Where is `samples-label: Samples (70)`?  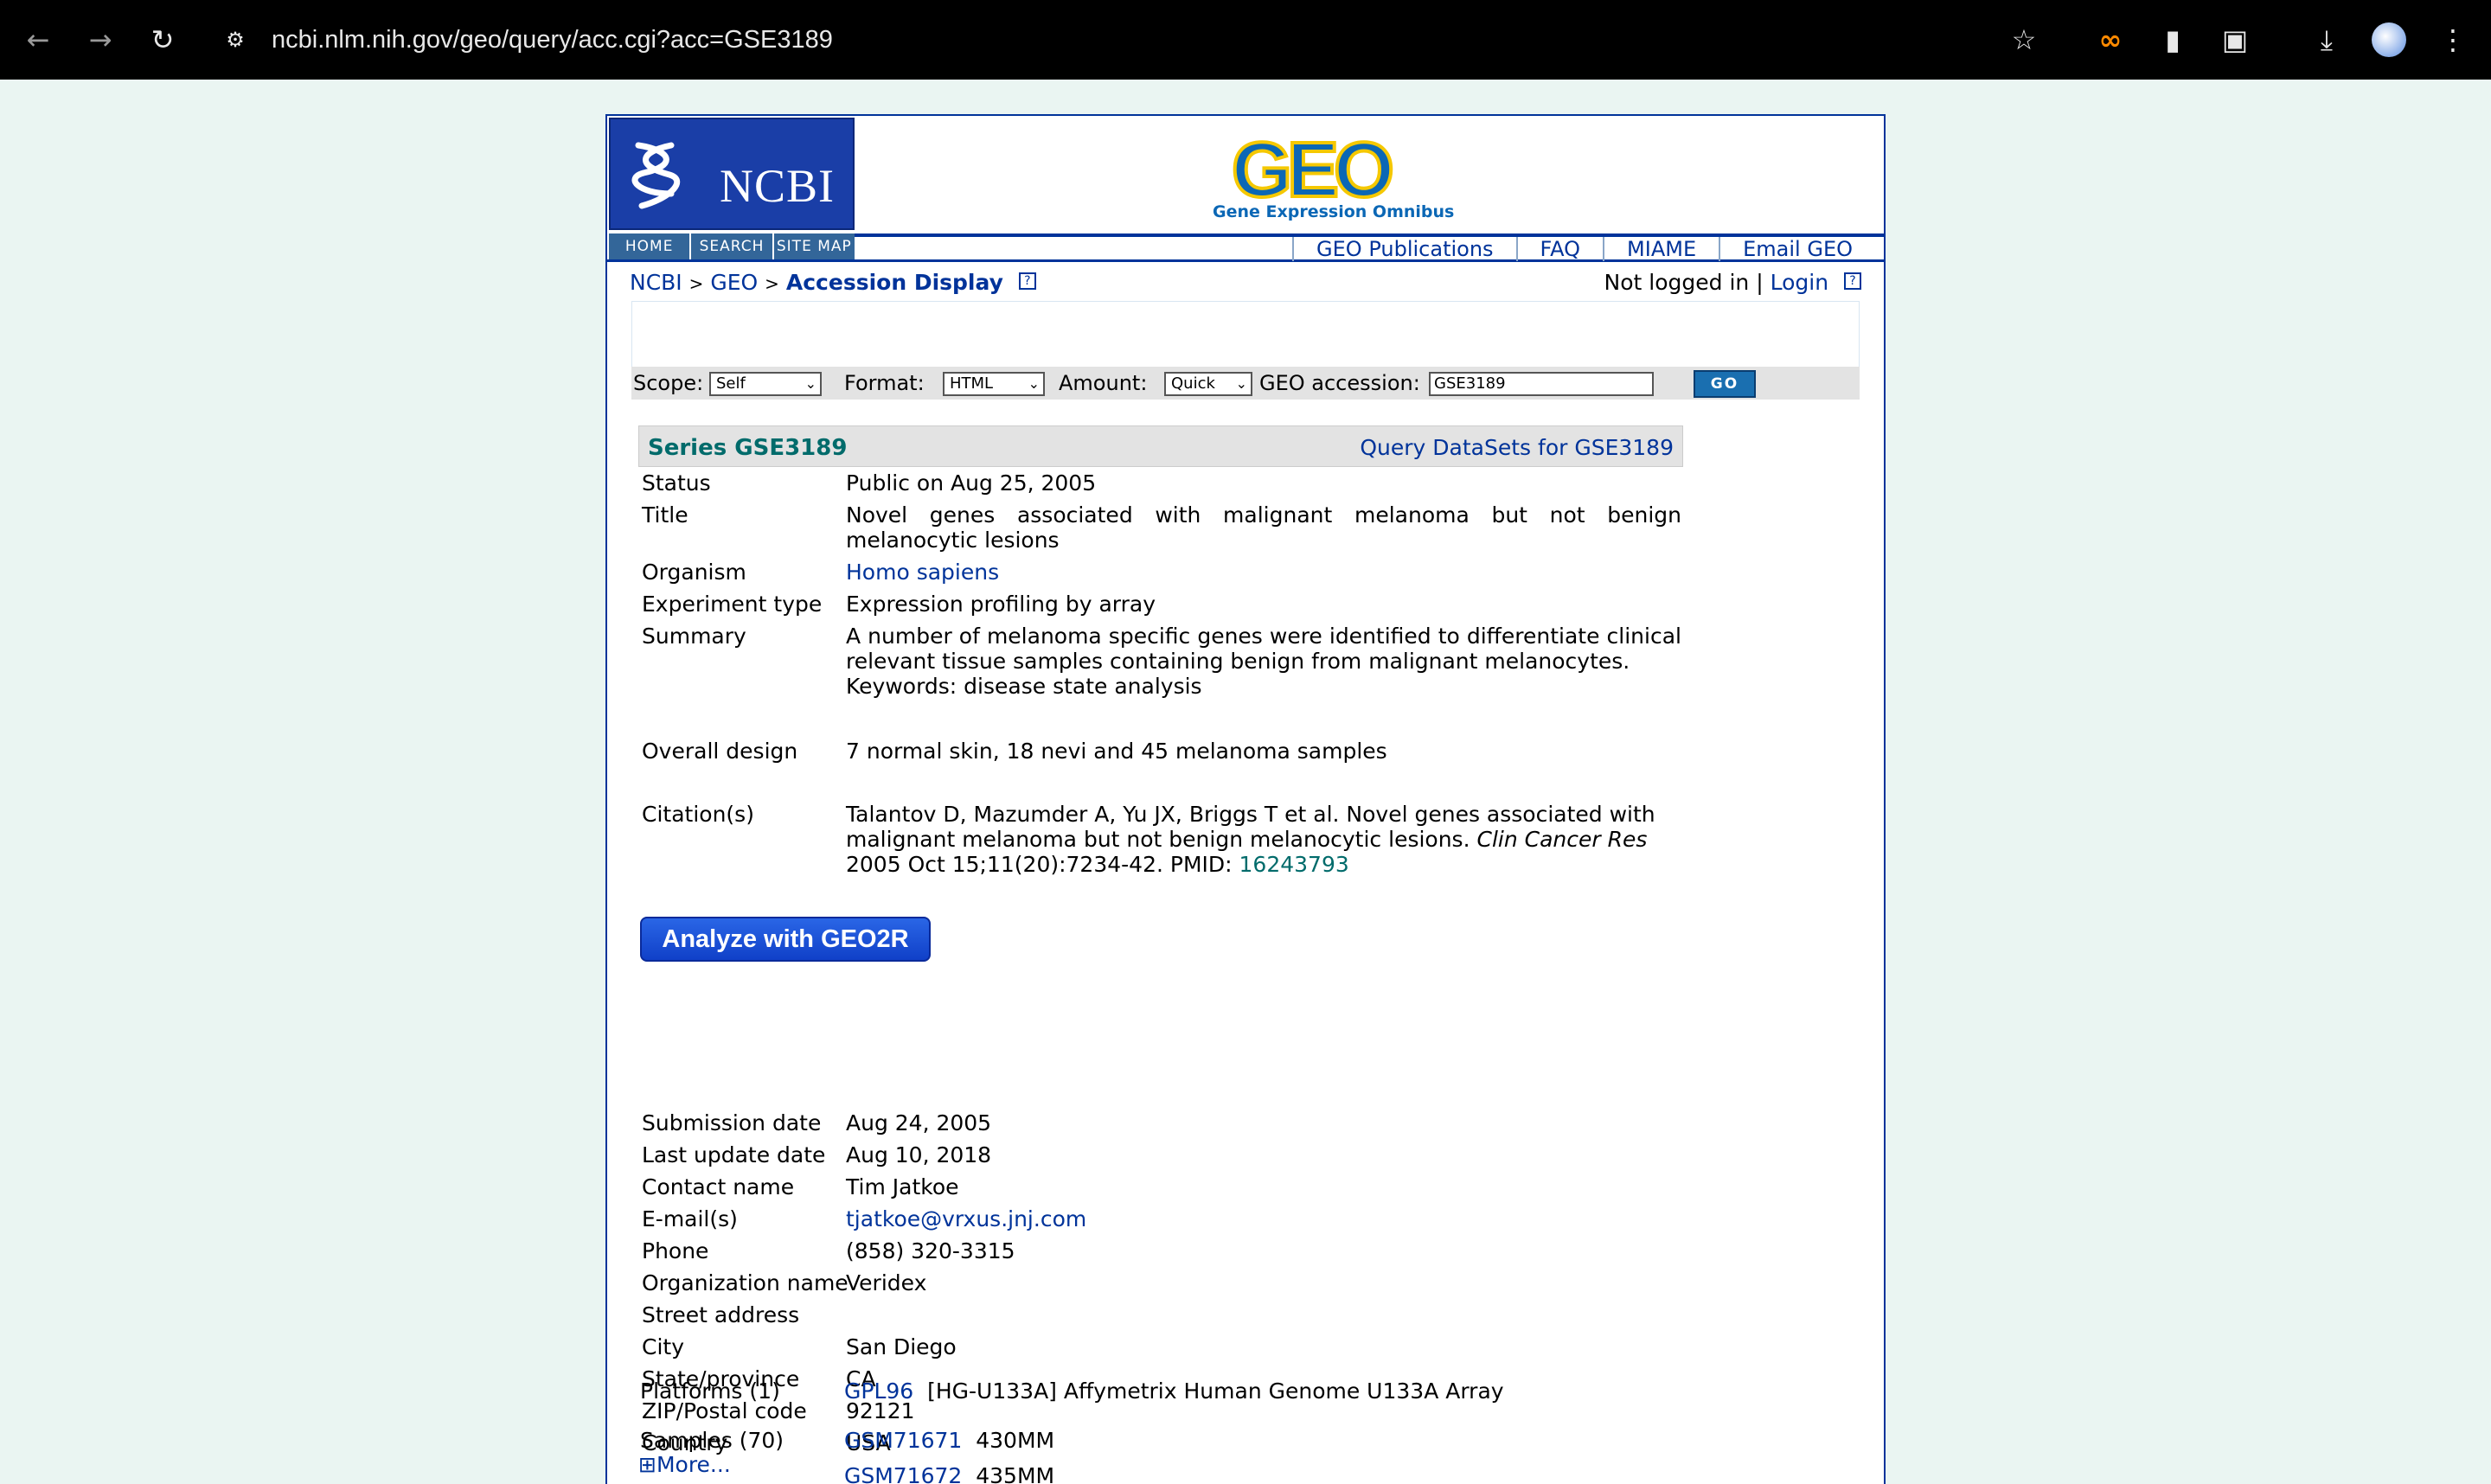 samples-label: Samples (70) is located at coordinates (712, 1441).